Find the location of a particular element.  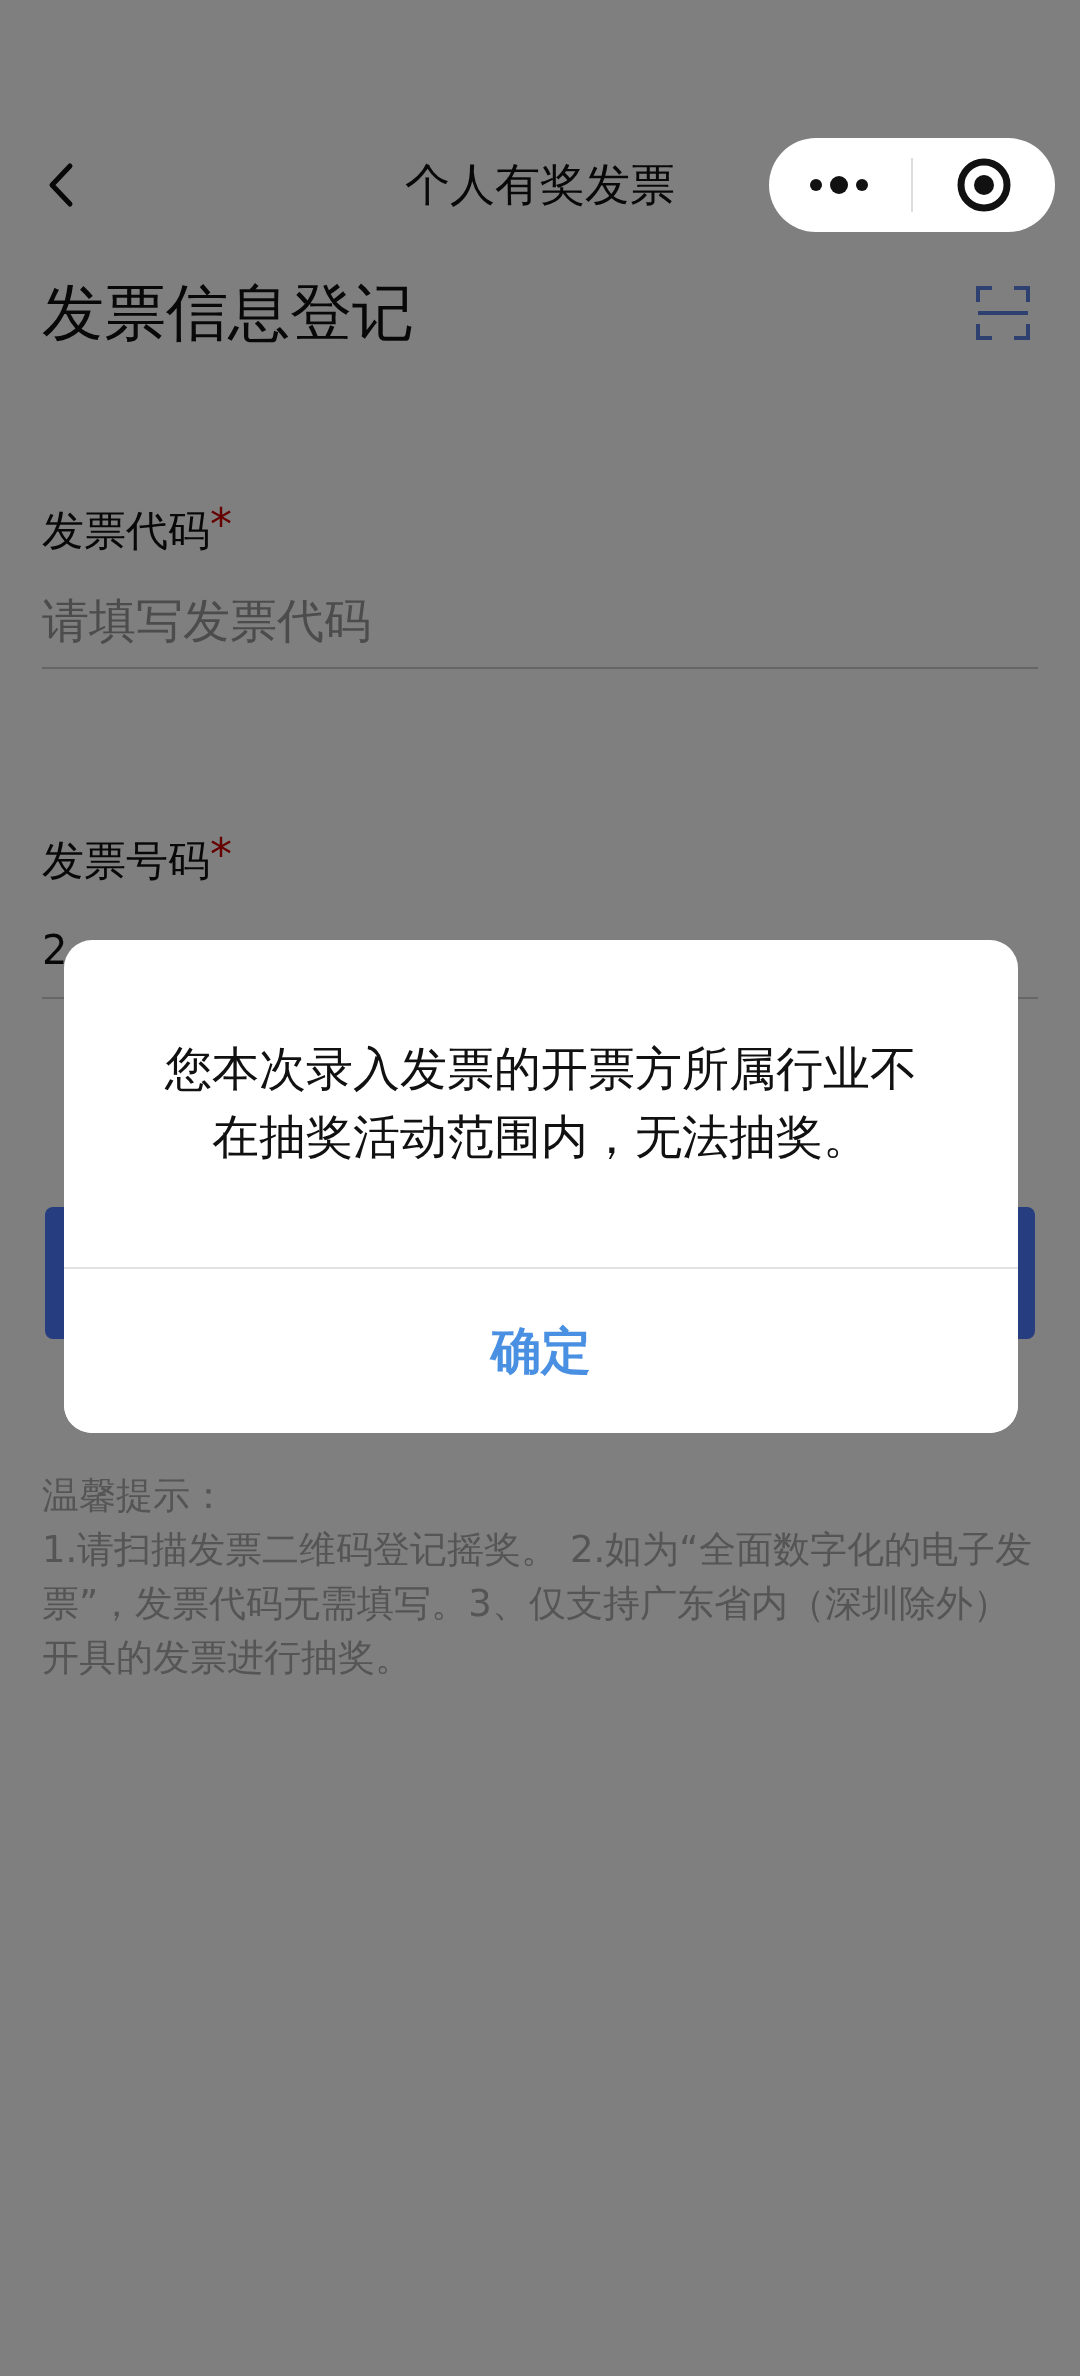

section-heading: 发票信息登记 is located at coordinates (228, 313).